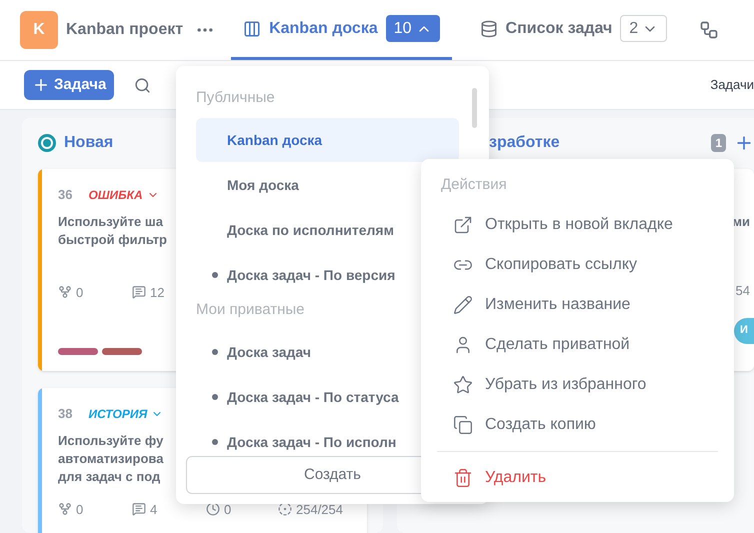 Image resolution: width=754 pixels, height=533 pixels. I want to click on task-title: Используйте ша, so click(110, 221).